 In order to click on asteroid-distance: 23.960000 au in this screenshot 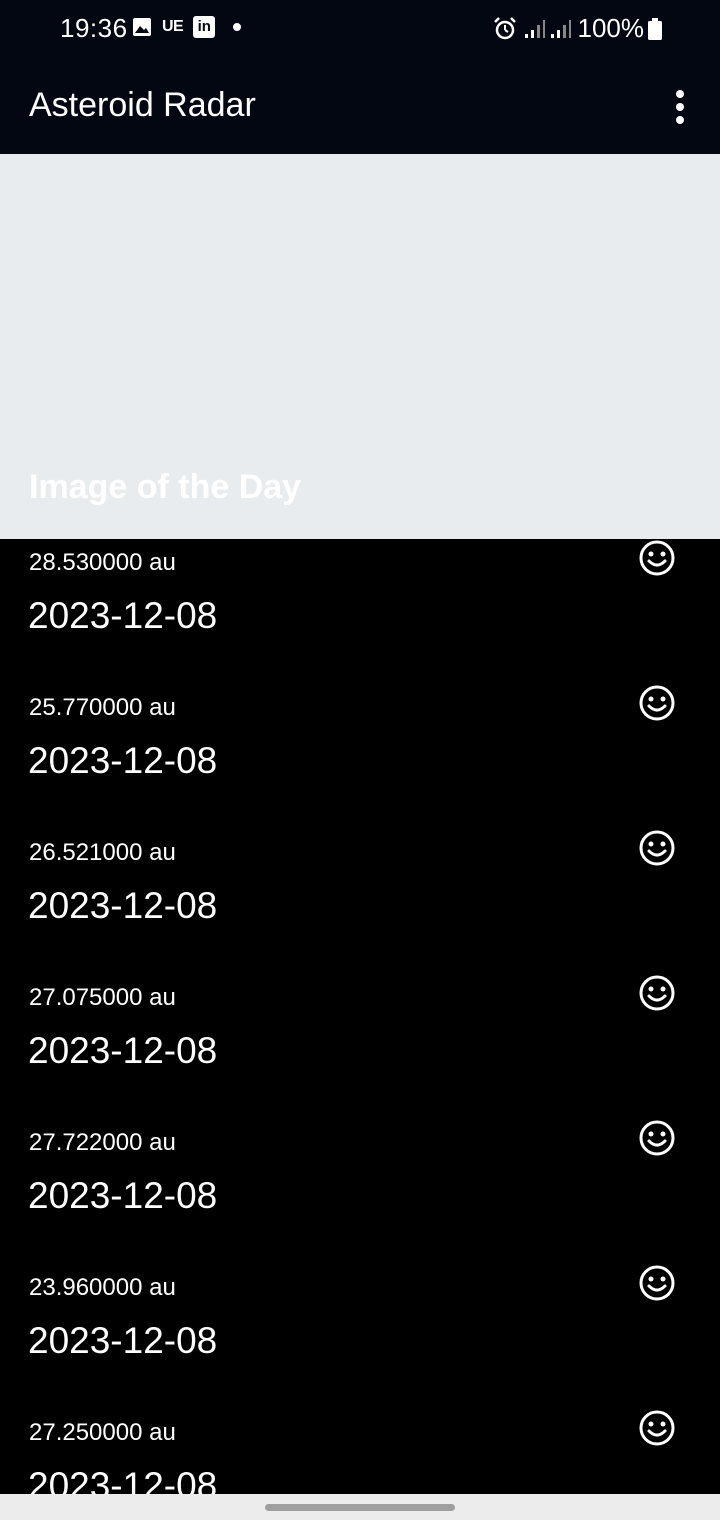, I will do `click(102, 1287)`.